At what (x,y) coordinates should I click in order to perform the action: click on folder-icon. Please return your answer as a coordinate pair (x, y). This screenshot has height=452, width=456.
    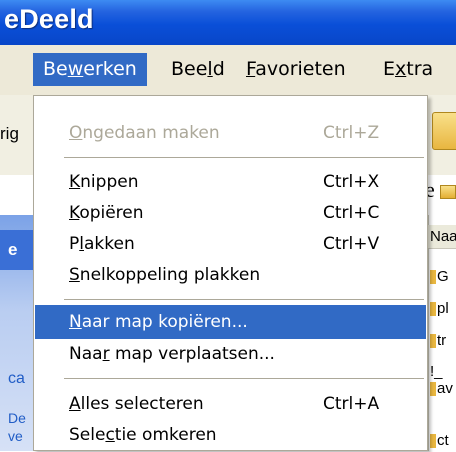
    Looking at the image, I should click on (448, 192).